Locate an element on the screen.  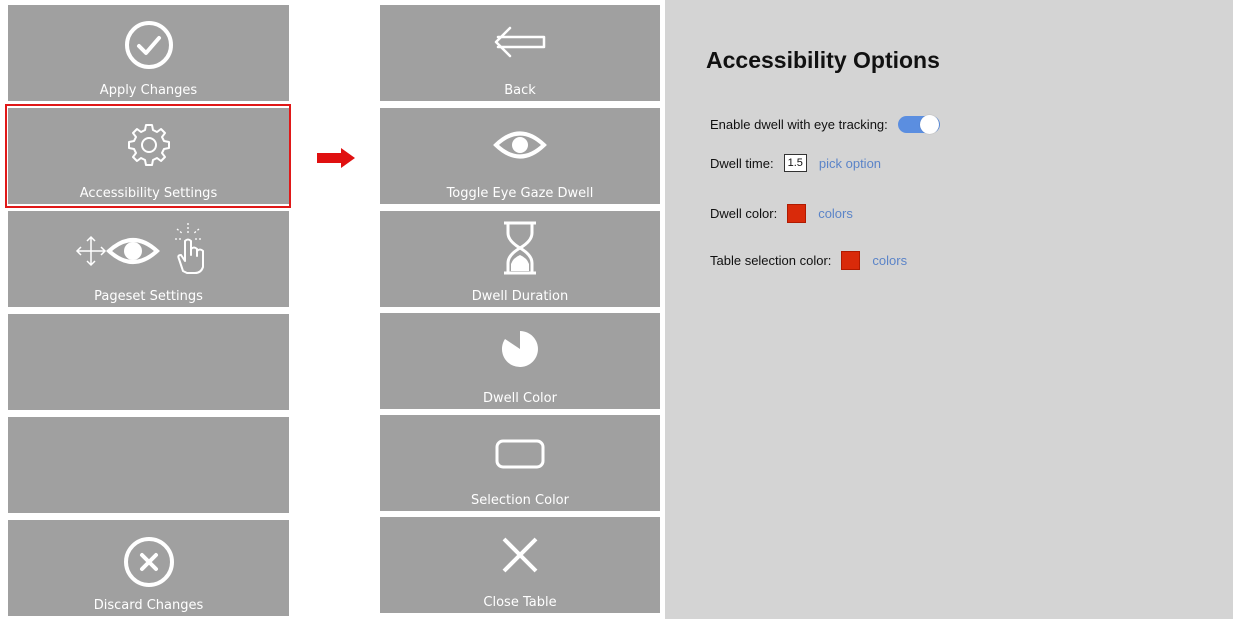
dwell-color-label: Dwell color: is located at coordinates (744, 213).